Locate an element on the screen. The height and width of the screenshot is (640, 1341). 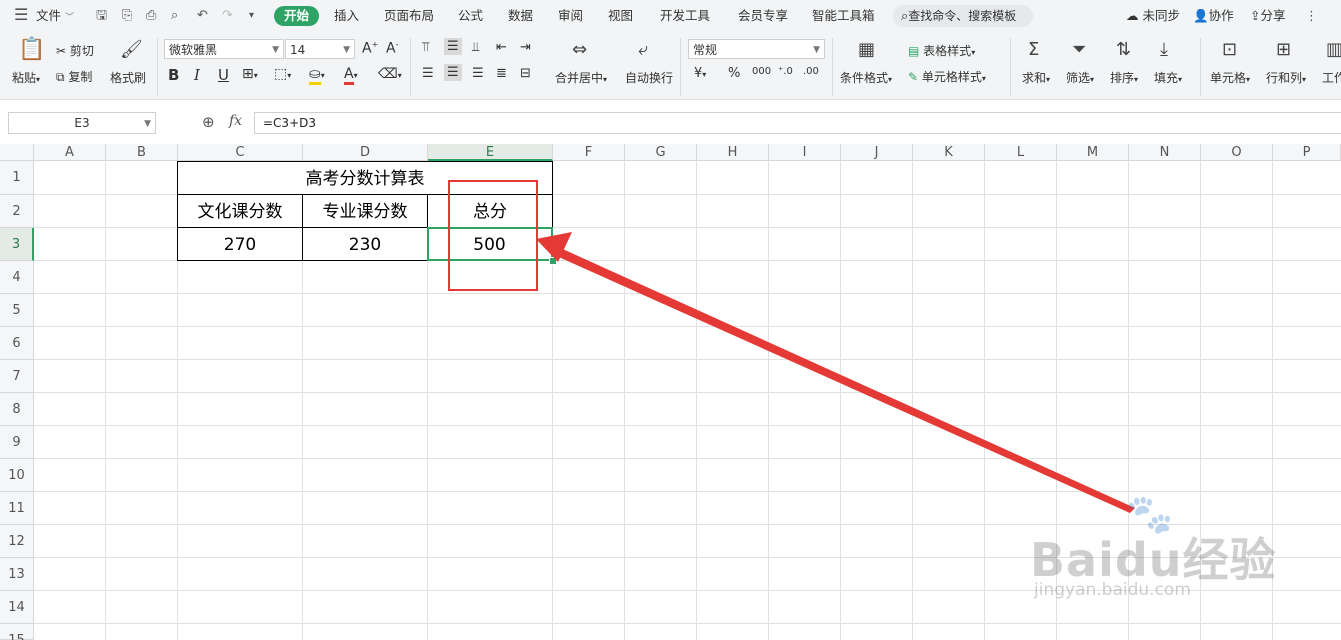
watermark-url: jingyan.baidu.com is located at coordinates (1112, 590).